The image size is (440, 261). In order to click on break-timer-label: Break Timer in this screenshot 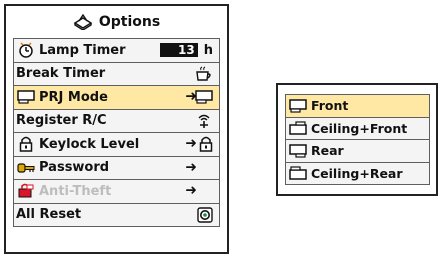, I will do `click(61, 74)`.